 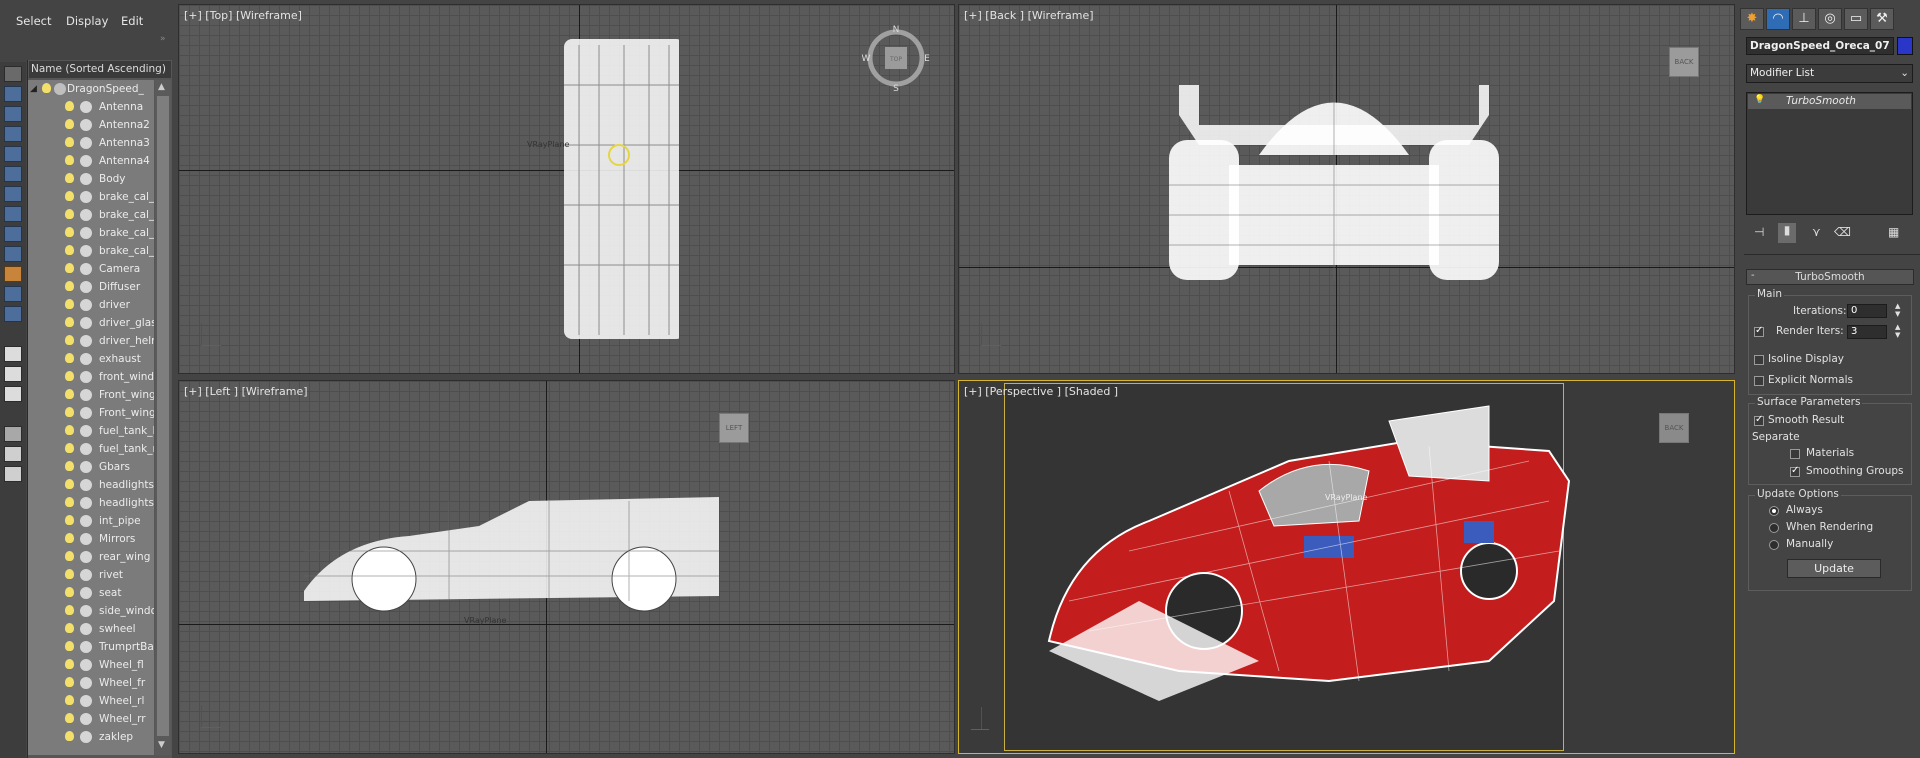 I want to click on render-iters-spinner: 3, so click(x=1867, y=332).